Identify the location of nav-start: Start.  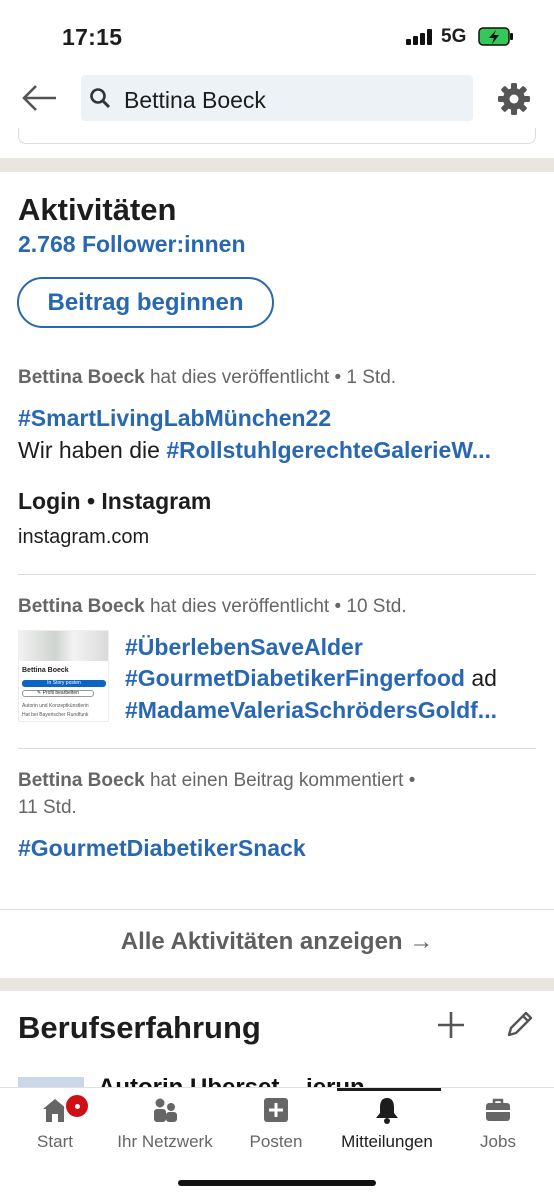
(55, 1123).